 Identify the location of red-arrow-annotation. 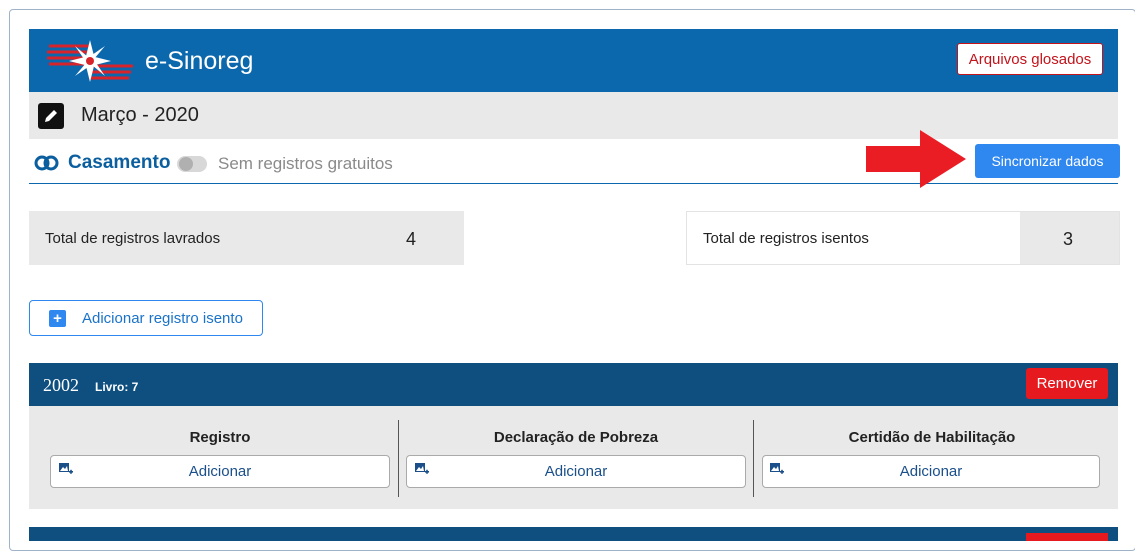
(916, 159).